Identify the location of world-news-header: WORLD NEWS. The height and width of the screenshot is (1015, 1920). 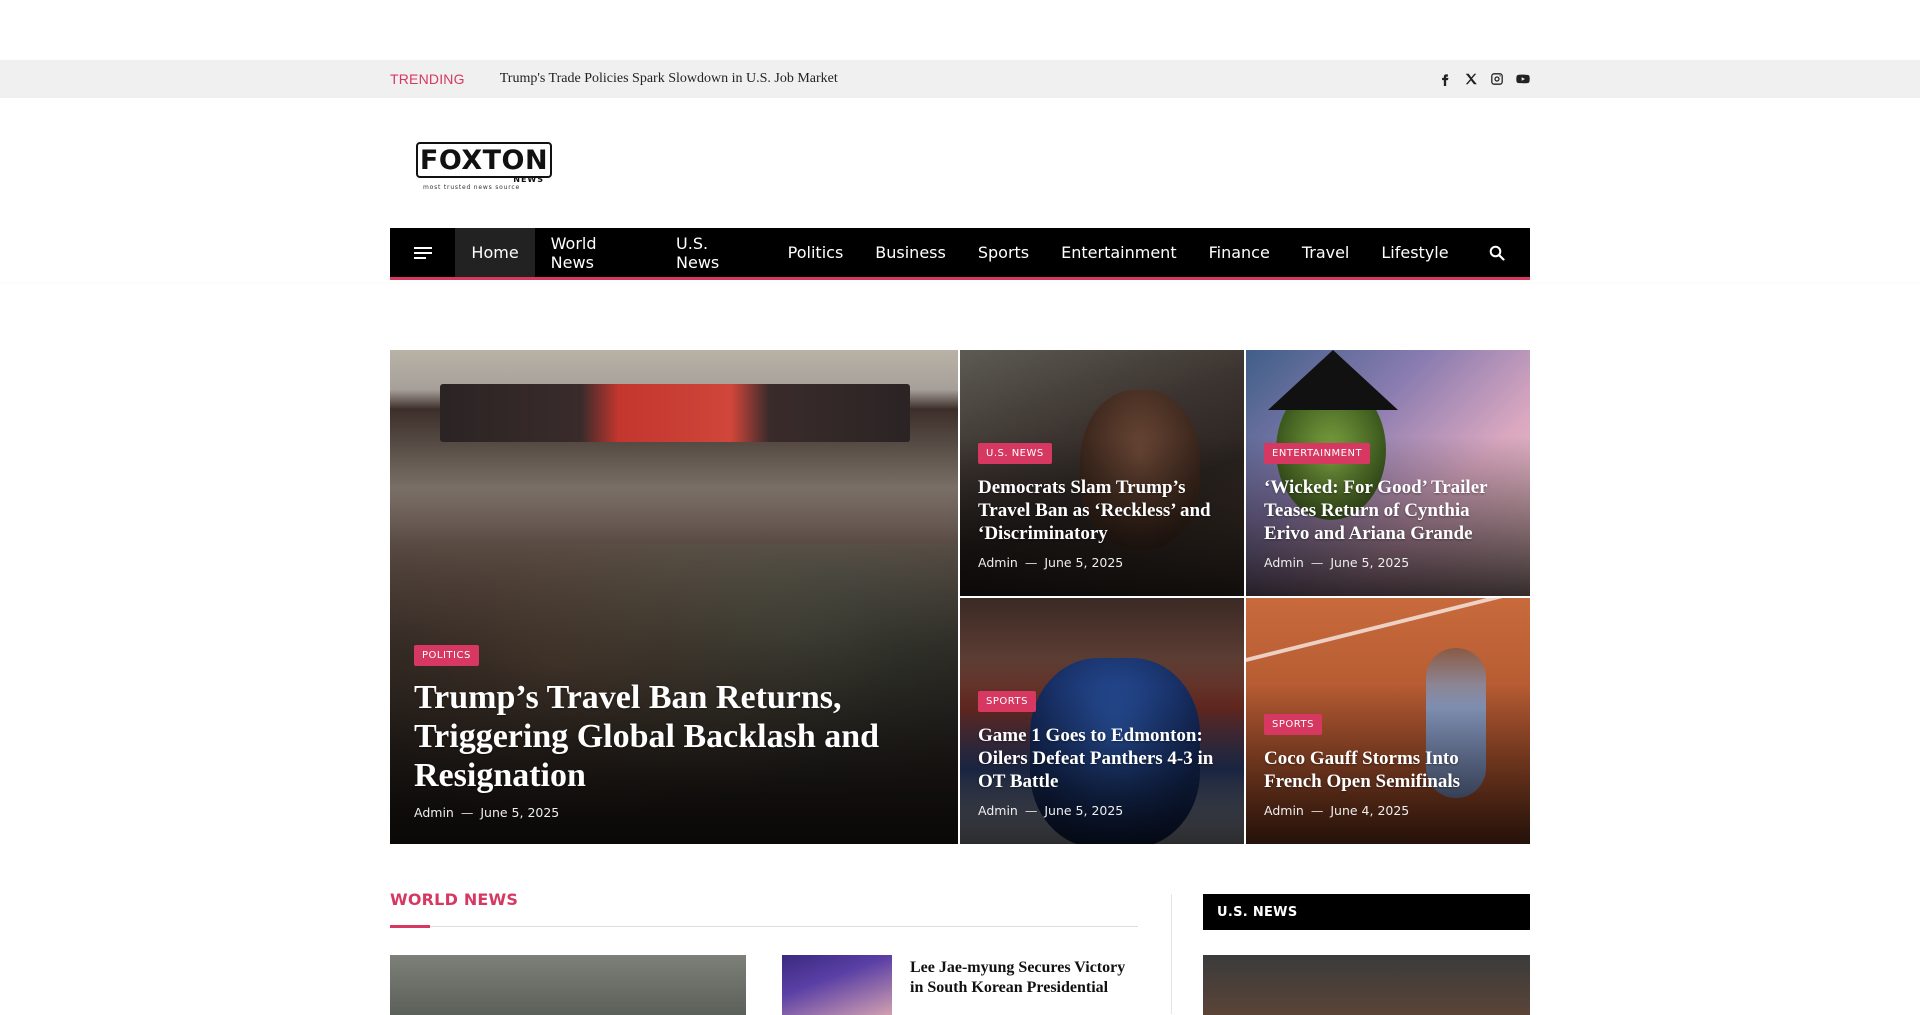
(764, 900).